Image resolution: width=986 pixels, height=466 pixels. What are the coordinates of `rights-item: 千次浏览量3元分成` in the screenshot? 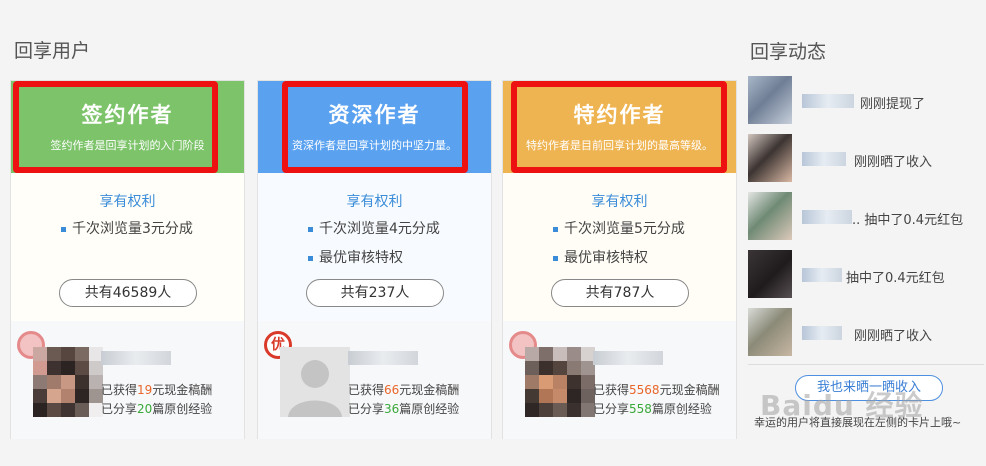 It's located at (127, 233).